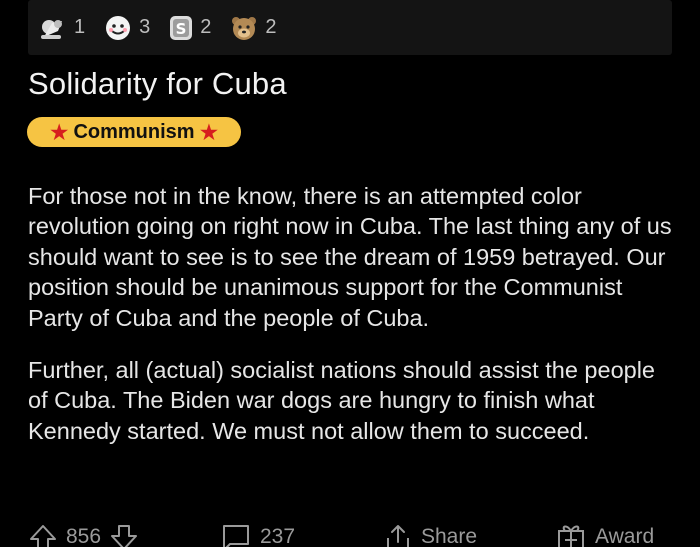  I want to click on award-button: Award, so click(604, 534).